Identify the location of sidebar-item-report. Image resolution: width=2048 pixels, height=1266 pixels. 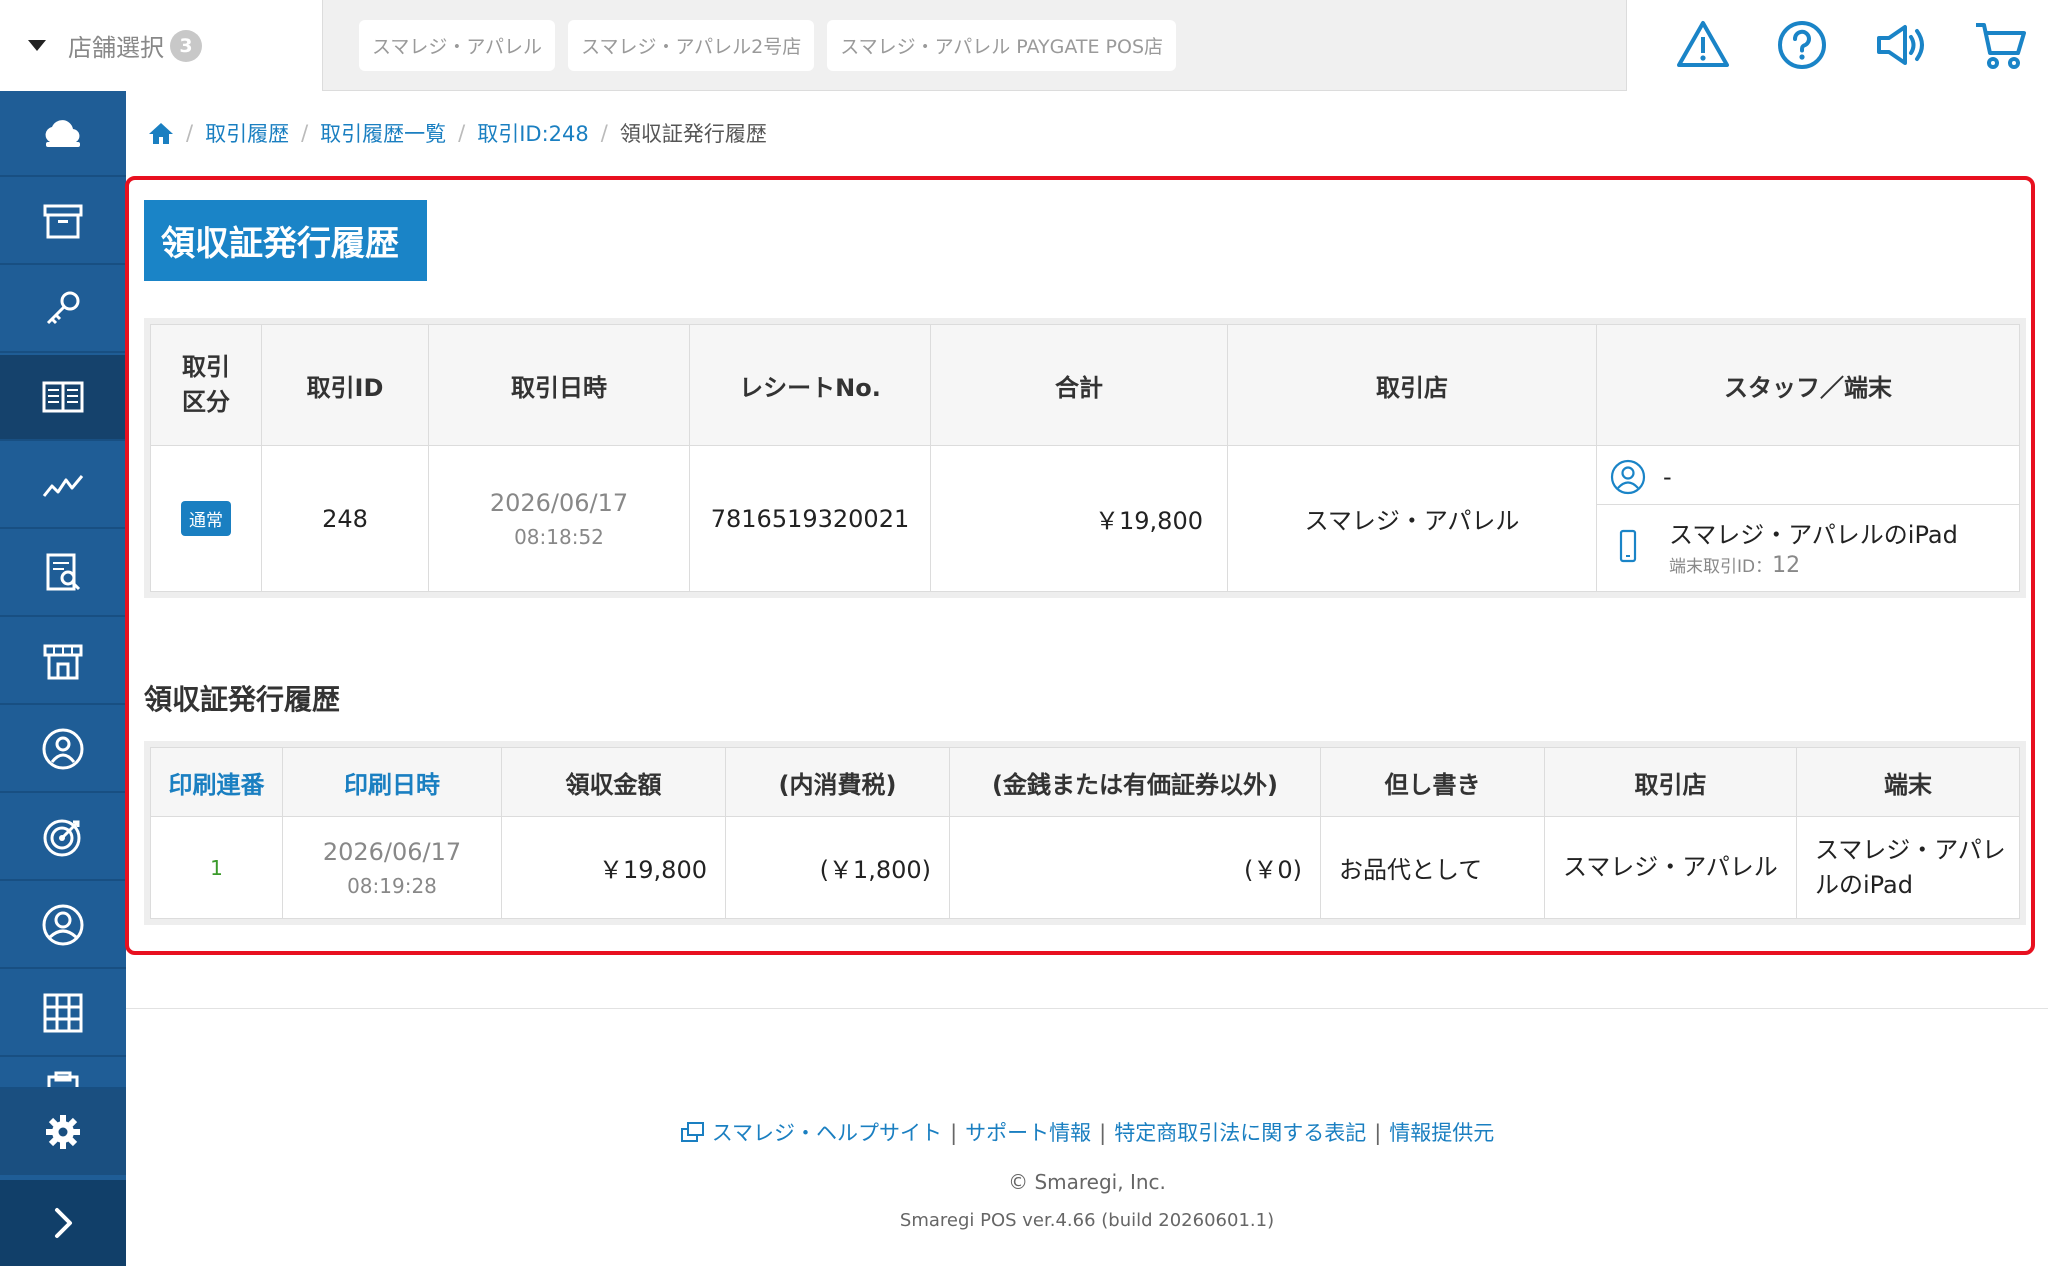
(63, 574).